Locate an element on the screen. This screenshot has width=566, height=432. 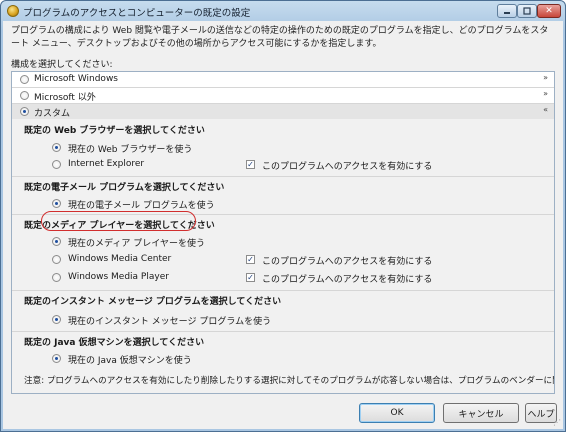
close-icon: ✕ is located at coordinates (549, 11).